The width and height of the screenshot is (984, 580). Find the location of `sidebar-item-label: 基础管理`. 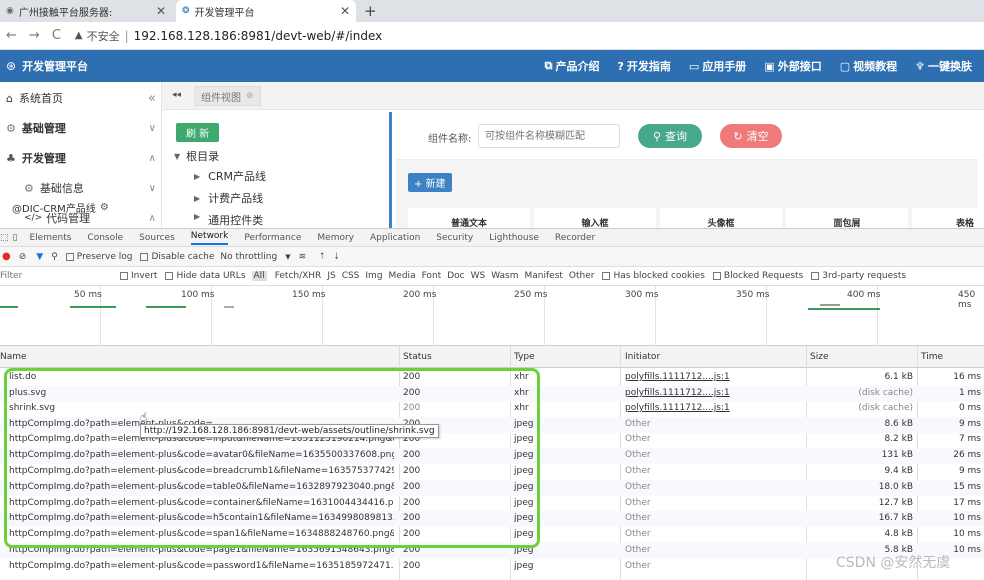

sidebar-item-label: 基础管理 is located at coordinates (43, 128).